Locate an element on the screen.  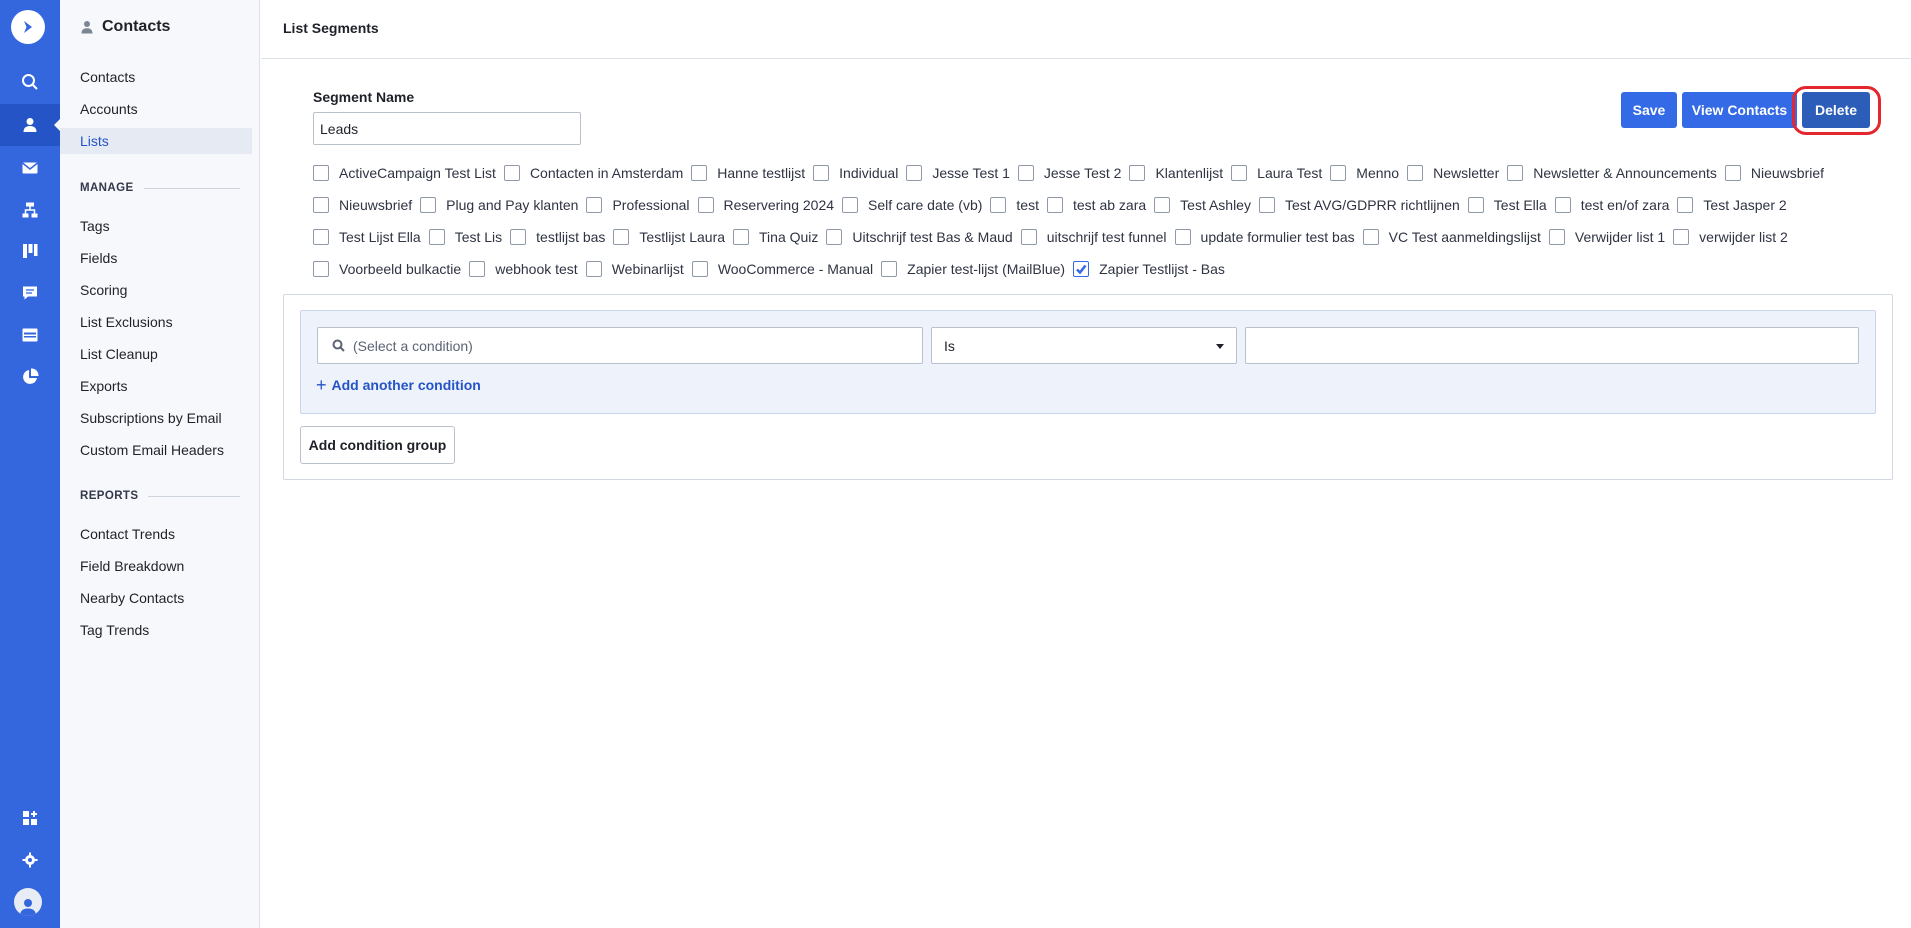
segment-name-input is located at coordinates (447, 128).